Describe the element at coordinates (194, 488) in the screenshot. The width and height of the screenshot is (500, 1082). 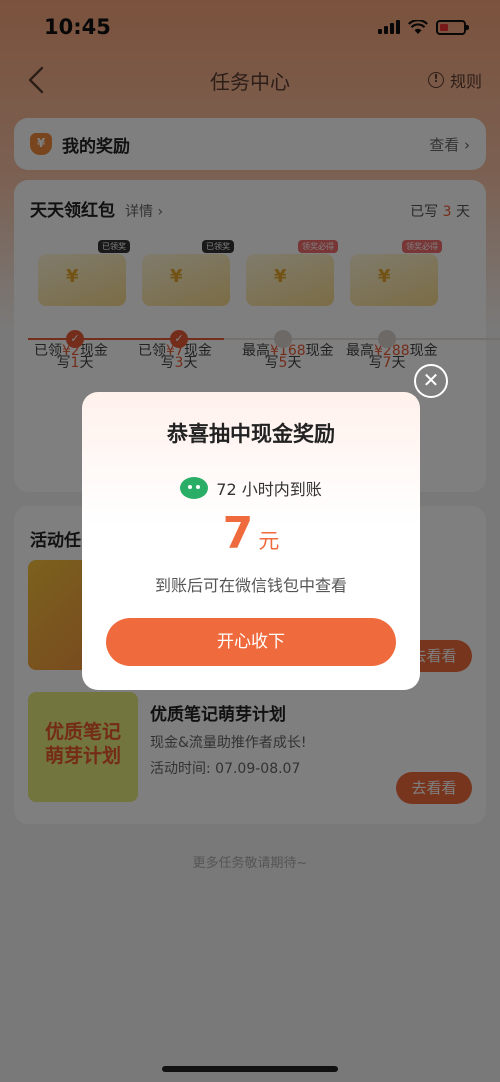
I see `wechat-icon` at that location.